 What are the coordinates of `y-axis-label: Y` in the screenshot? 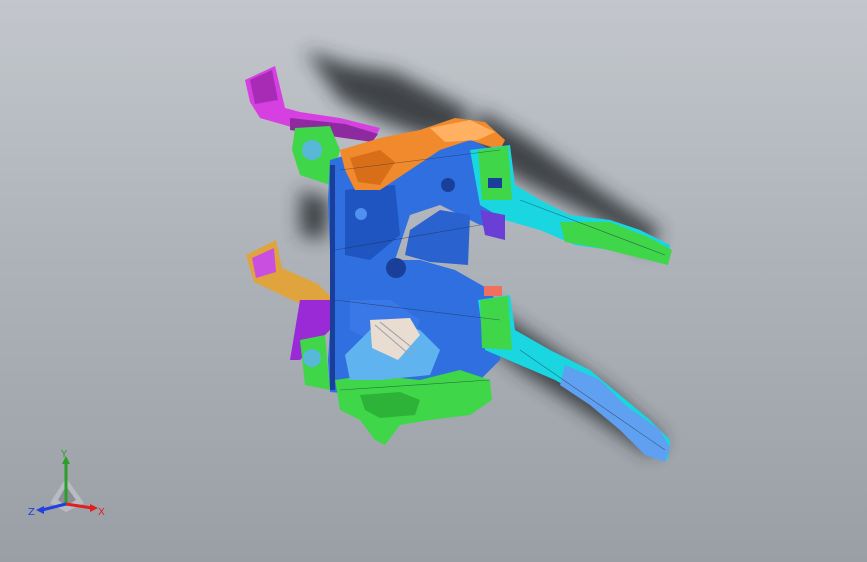 It's located at (64, 454).